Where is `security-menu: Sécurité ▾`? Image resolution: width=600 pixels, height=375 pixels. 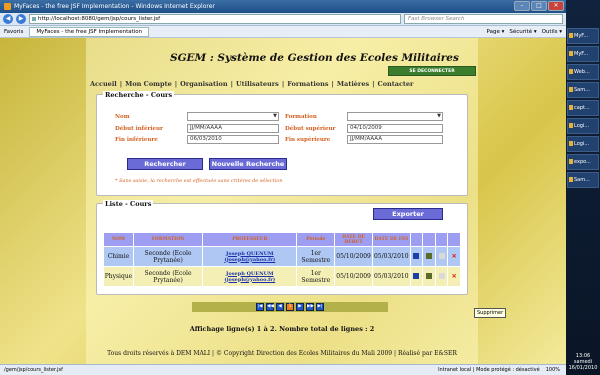
security-menu: Sécurité ▾ is located at coordinates (522, 32).